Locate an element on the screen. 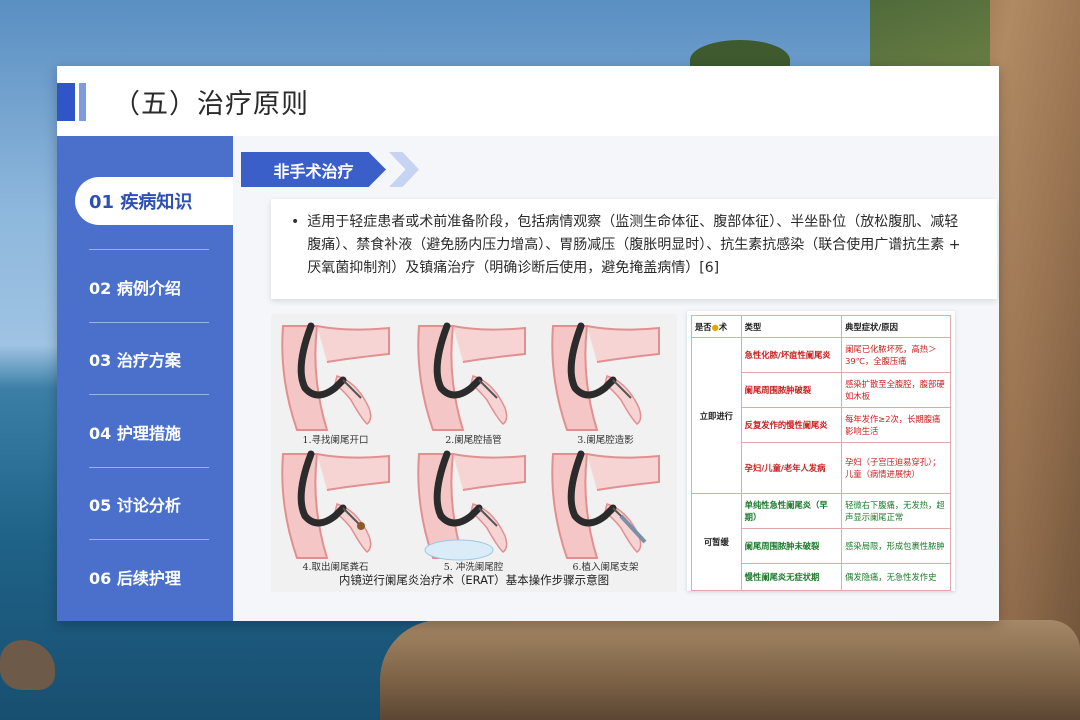  title-accent-bar-light is located at coordinates (82, 102).